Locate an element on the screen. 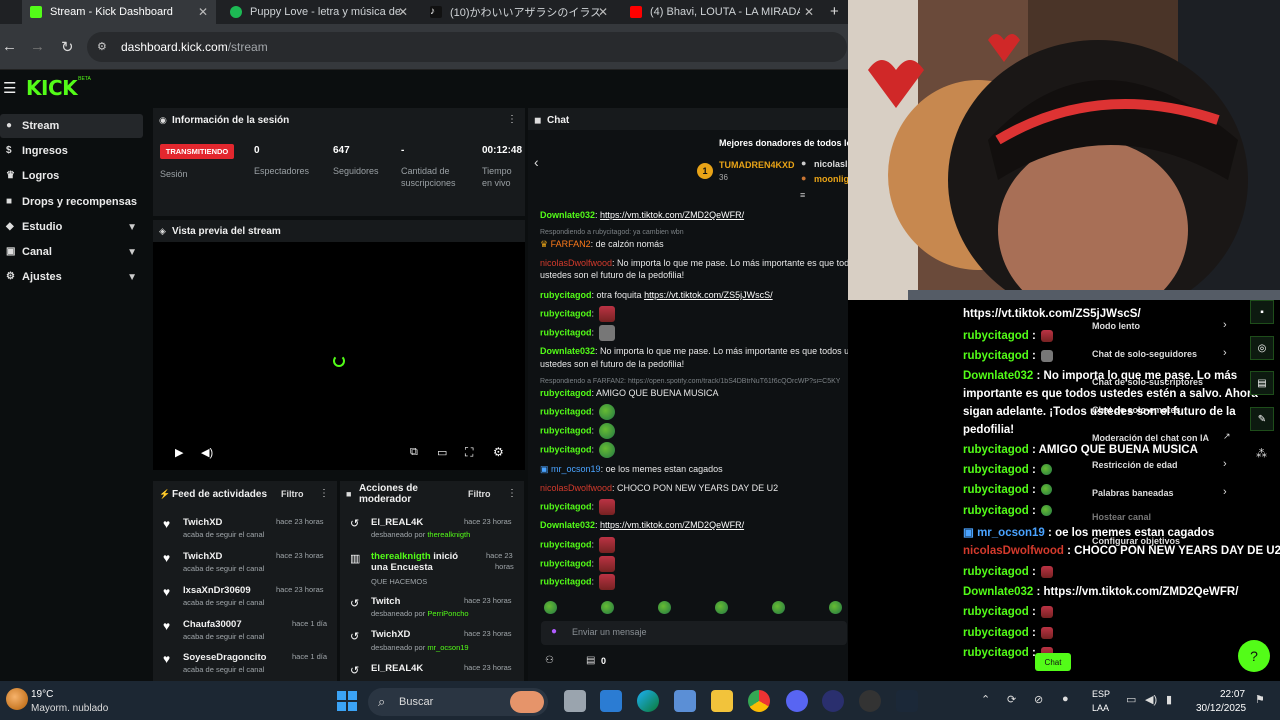 The height and width of the screenshot is (720, 1280). play-icon: ▶ is located at coordinates (179, 452).